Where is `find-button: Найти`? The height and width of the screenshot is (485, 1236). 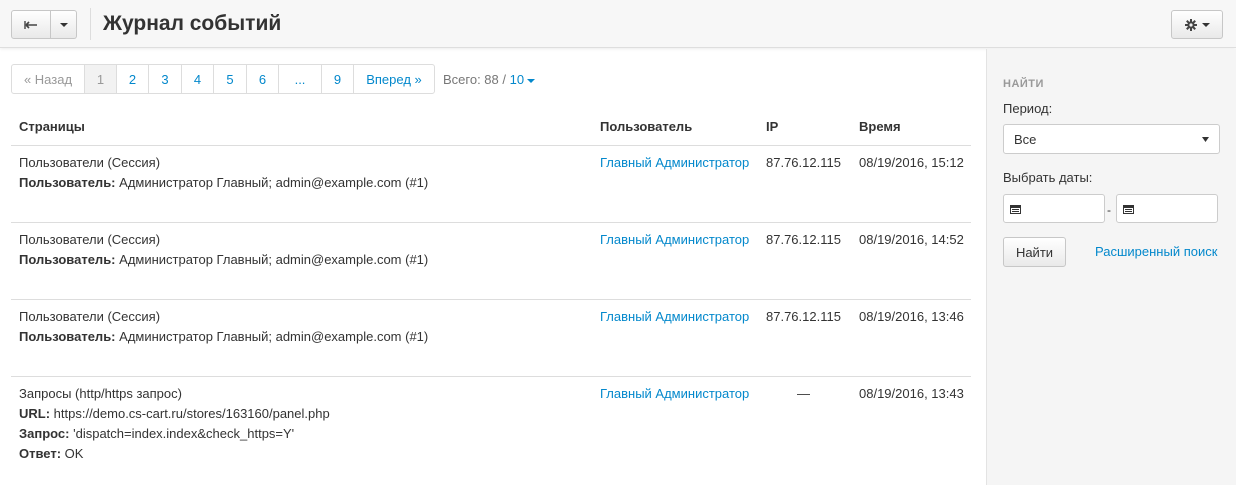
find-button: Найти is located at coordinates (1034, 252).